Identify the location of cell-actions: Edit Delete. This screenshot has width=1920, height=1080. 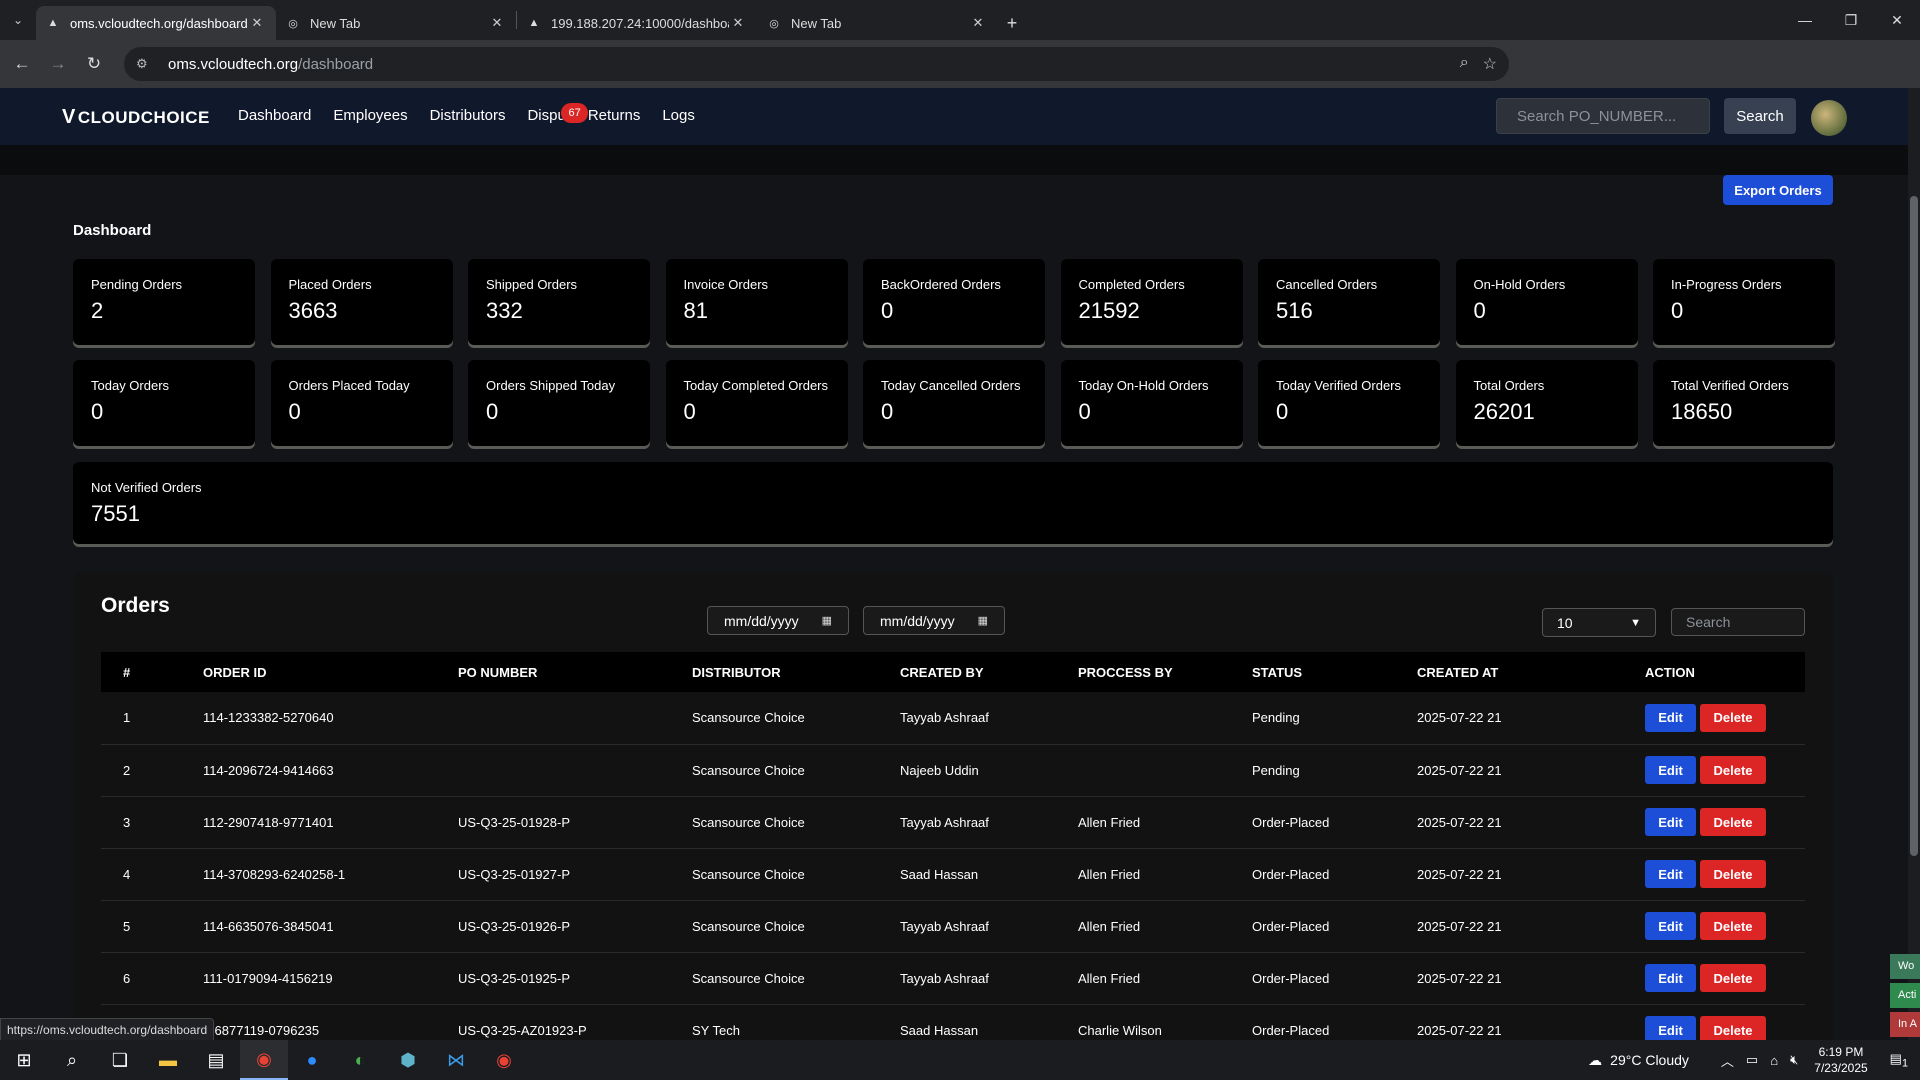
(1725, 1022).